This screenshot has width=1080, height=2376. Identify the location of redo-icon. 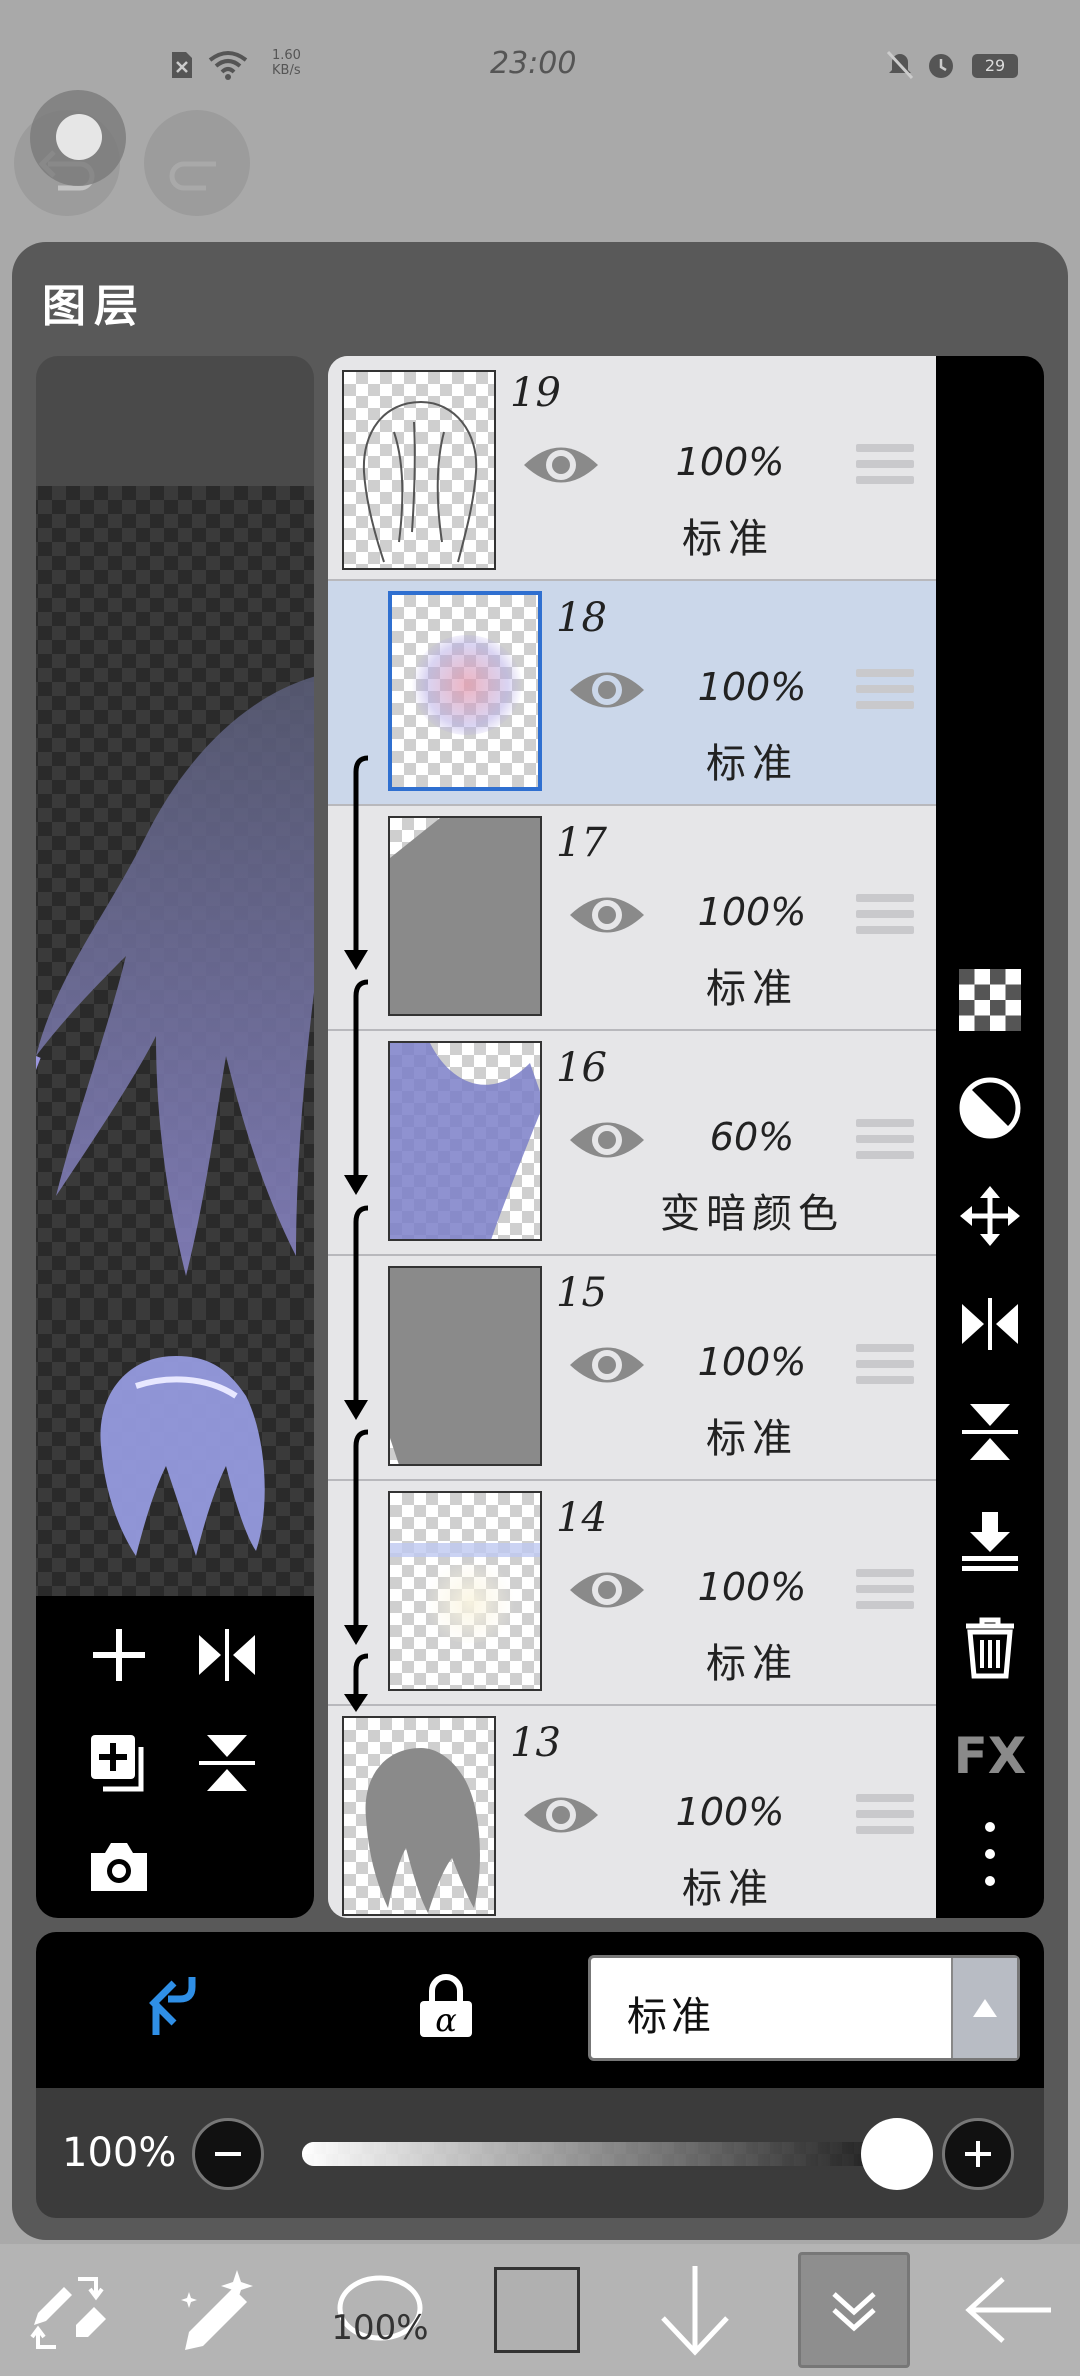
(192, 176).